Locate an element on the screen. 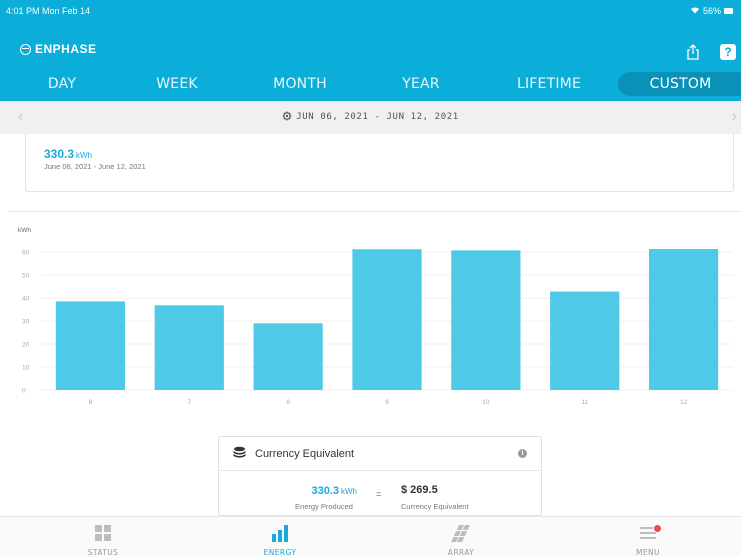 This screenshot has height=557, width=741. nav-array-label: ARRAY is located at coordinates (461, 552).